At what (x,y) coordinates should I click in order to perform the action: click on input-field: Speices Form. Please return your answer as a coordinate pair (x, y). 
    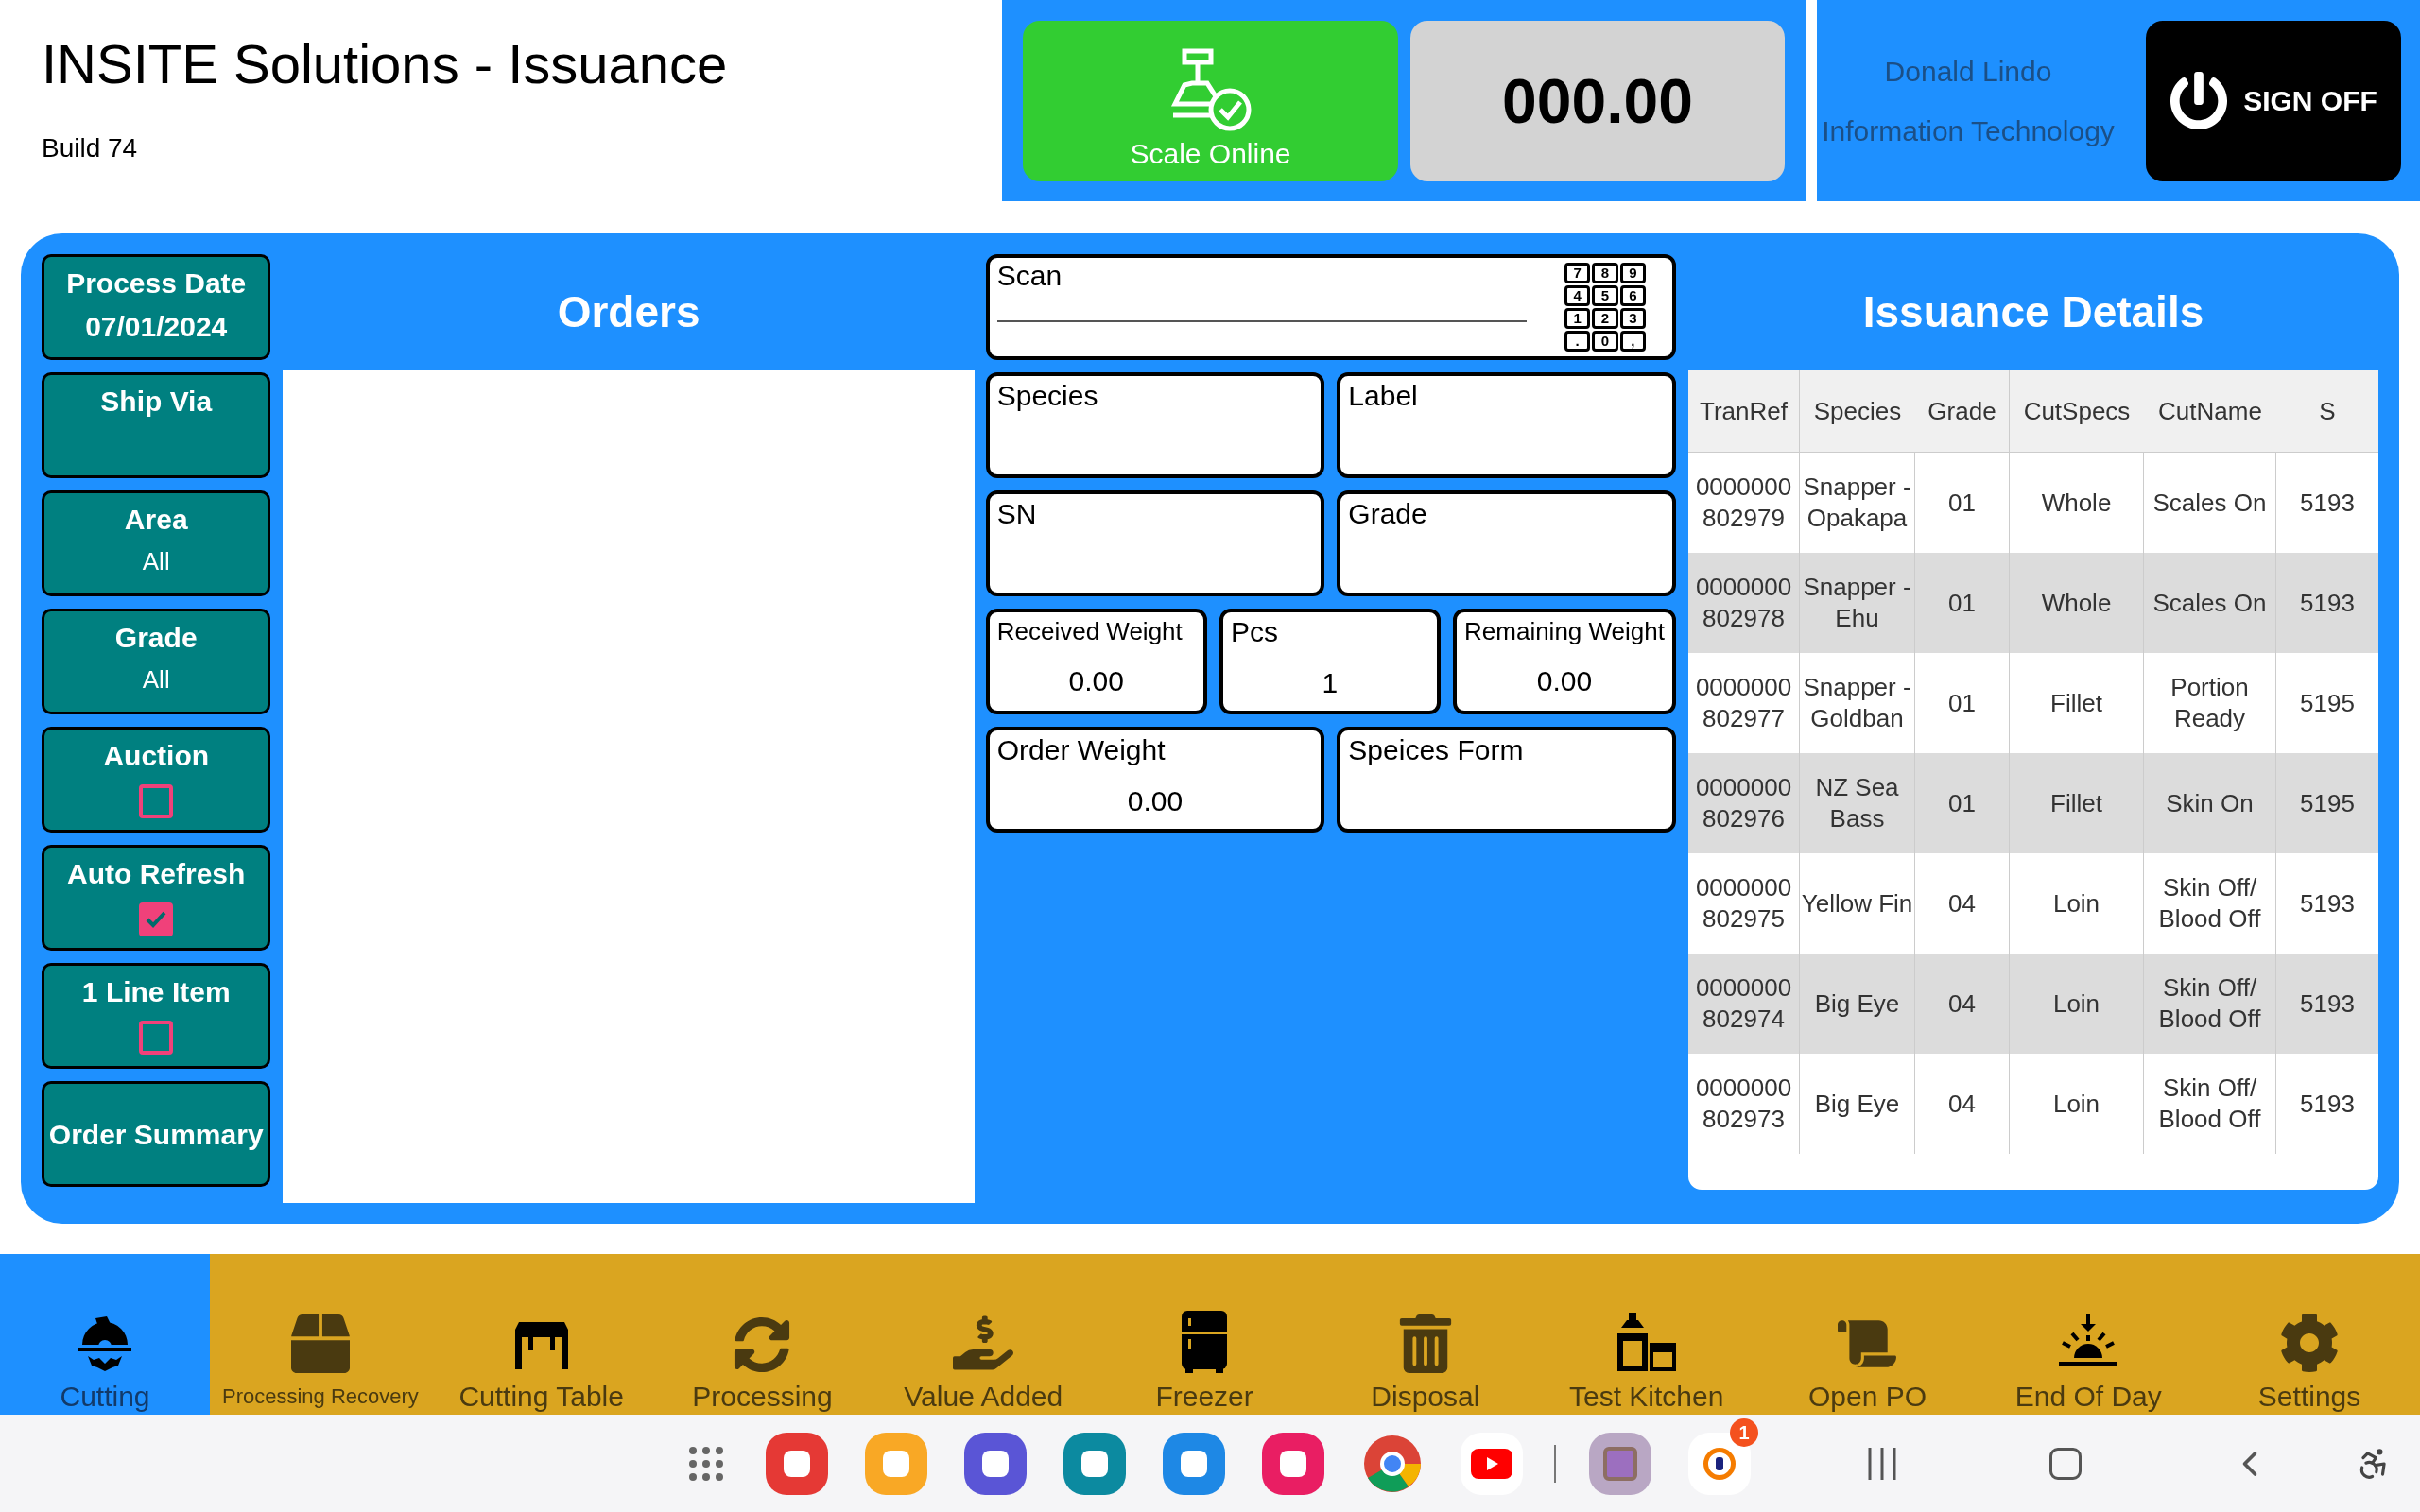
    Looking at the image, I should click on (1506, 780).